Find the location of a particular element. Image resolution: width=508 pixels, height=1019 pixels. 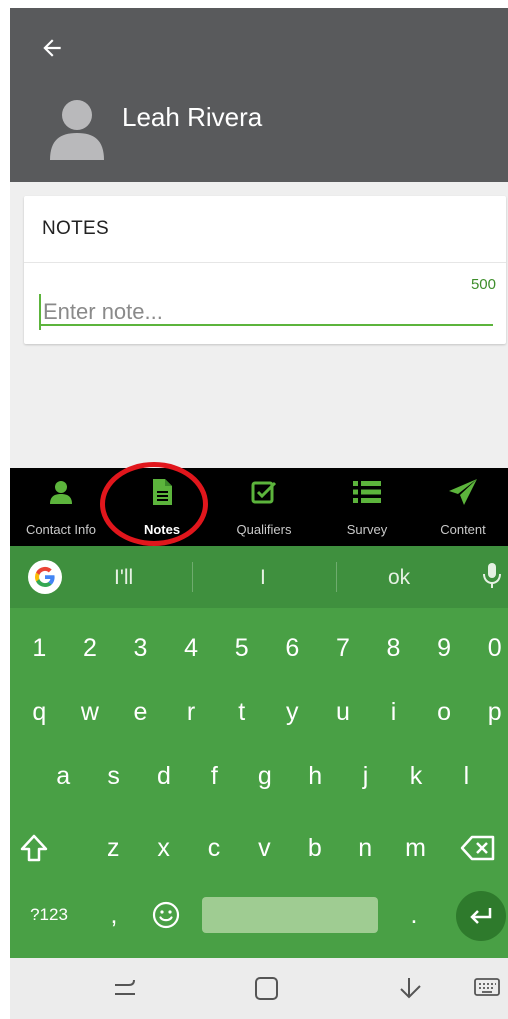

space-bar is located at coordinates (290, 915).